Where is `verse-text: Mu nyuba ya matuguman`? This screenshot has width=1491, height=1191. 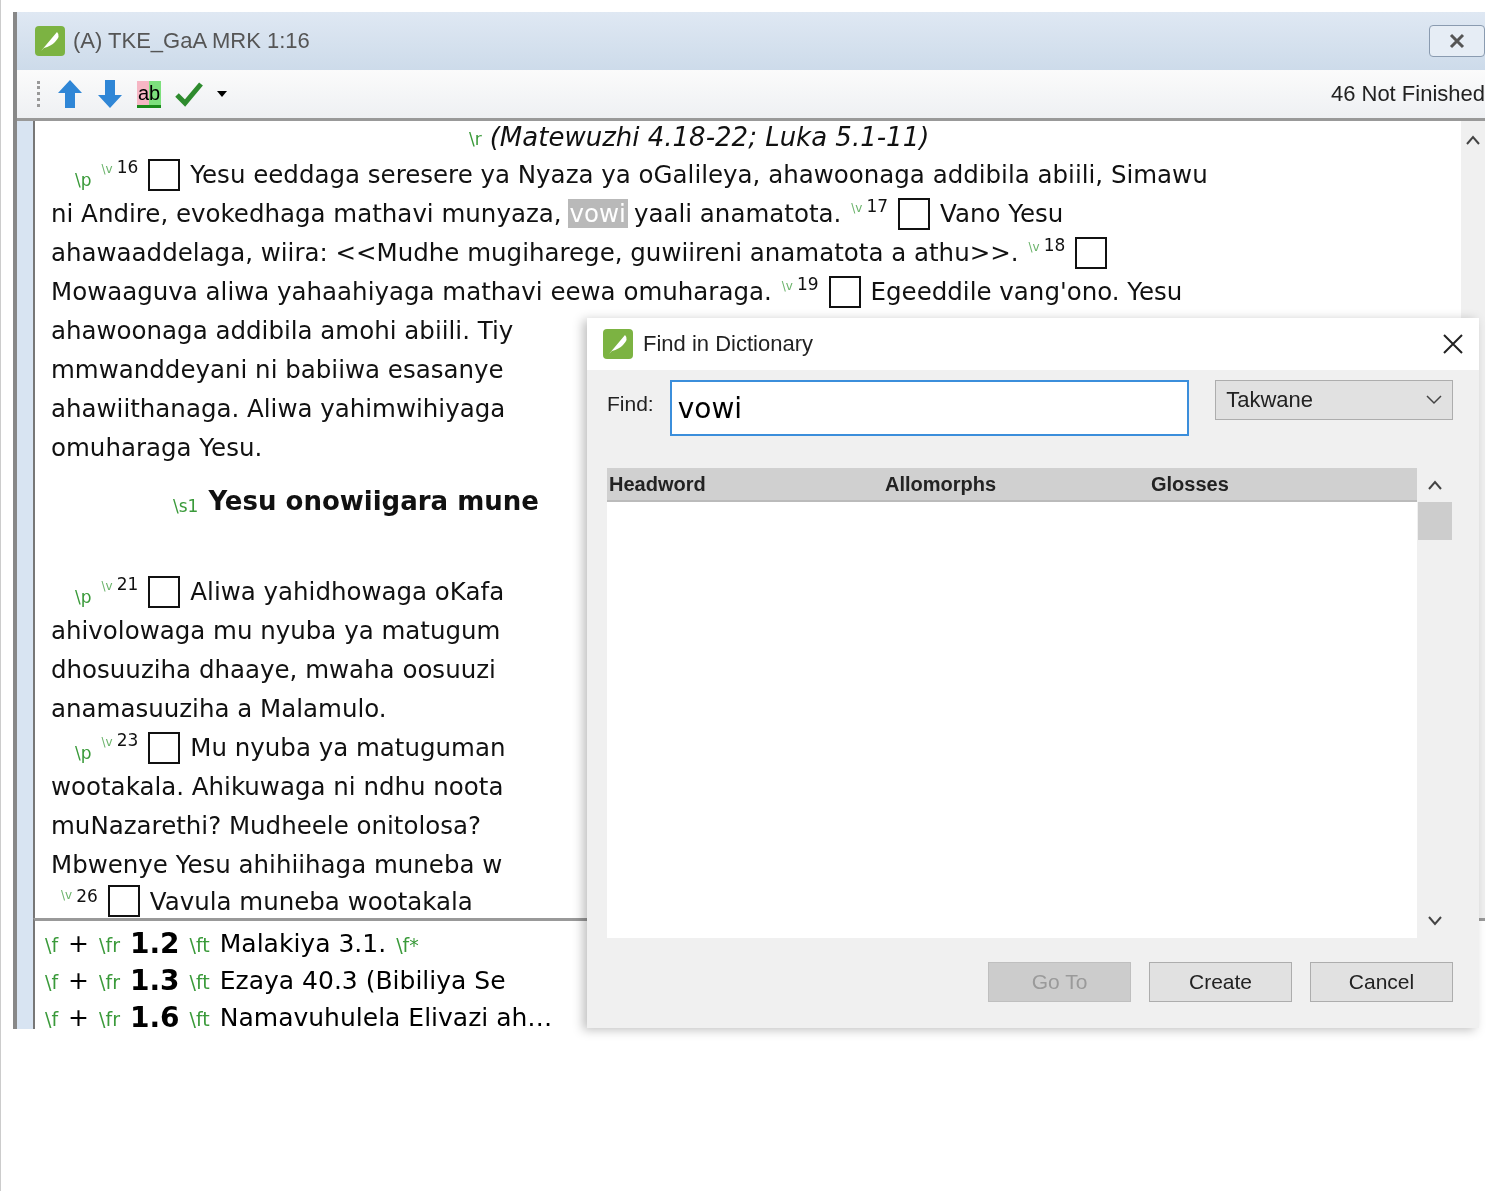 verse-text: Mu nyuba ya matuguman is located at coordinates (348, 747).